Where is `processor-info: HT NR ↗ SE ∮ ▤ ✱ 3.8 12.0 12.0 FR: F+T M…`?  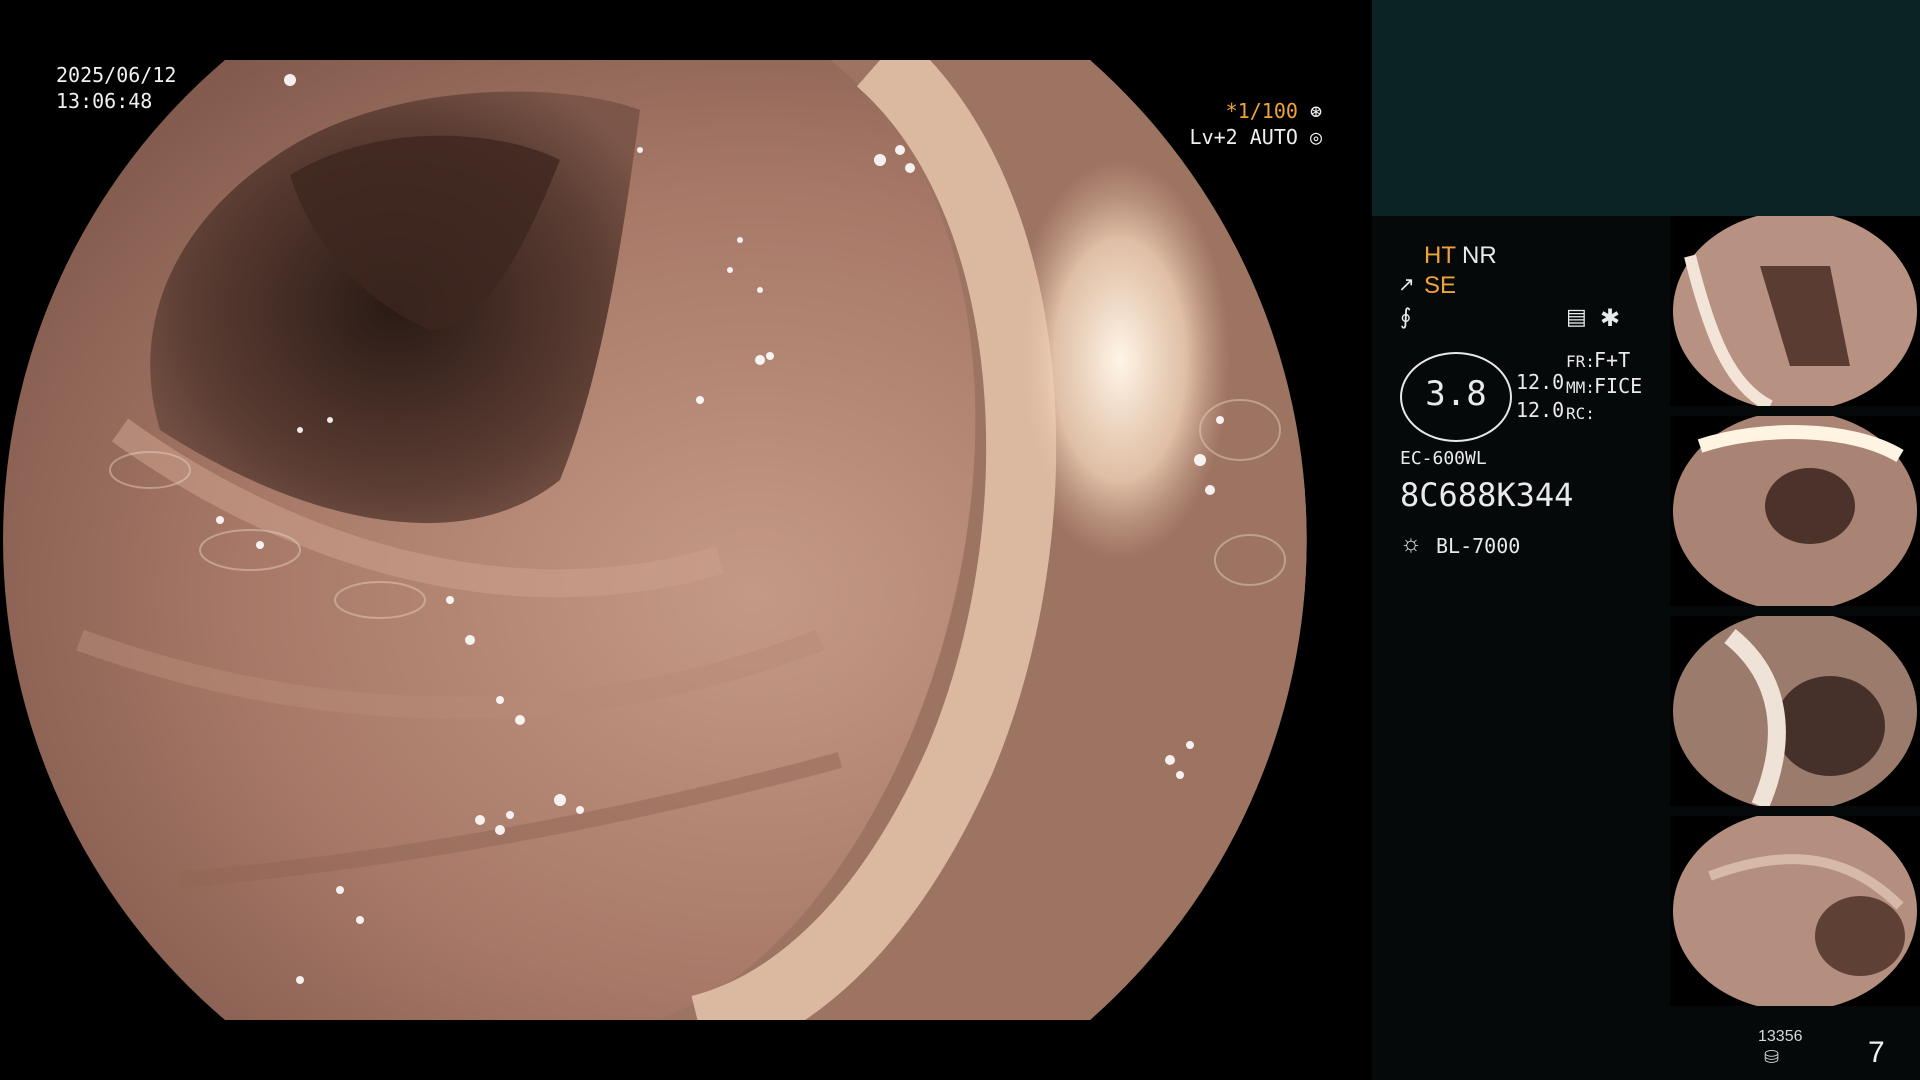 processor-info: HT NR ↗ SE ∮ ▤ ✱ 3.8 12.0 12.0 FR: F+T M… is located at coordinates (1522, 648).